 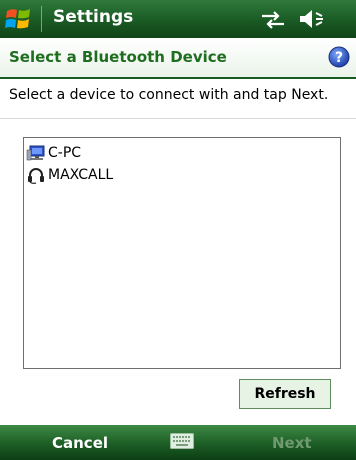 I want to click on computer-icon, so click(x=35, y=153).